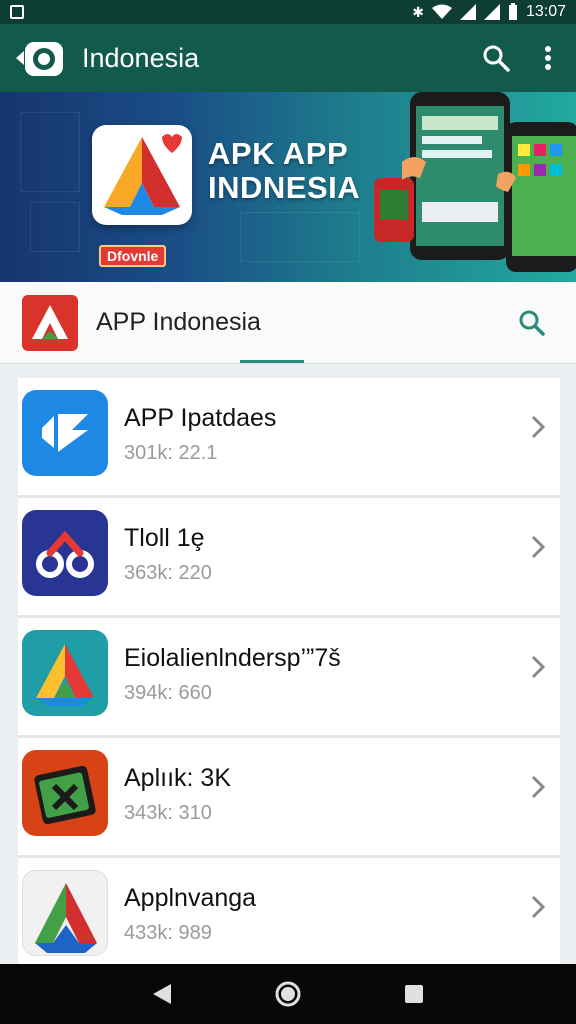  I want to click on search-icon, so click(496, 58).